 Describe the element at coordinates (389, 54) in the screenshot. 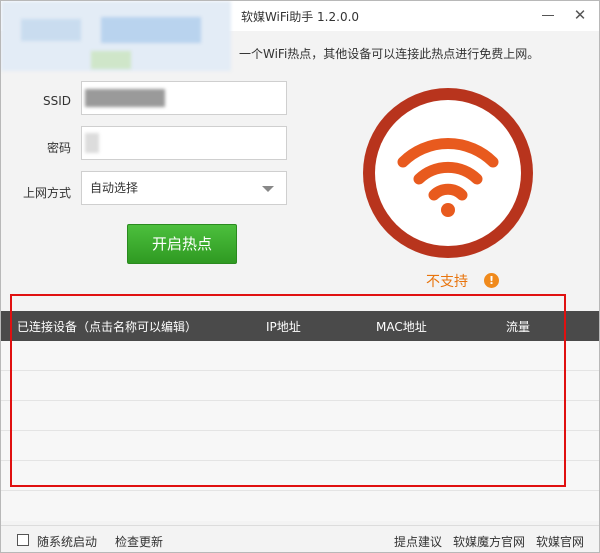

I see `tagline: 一个WiFi热点，其他设备可以连接此热点进行免费上网。` at that location.